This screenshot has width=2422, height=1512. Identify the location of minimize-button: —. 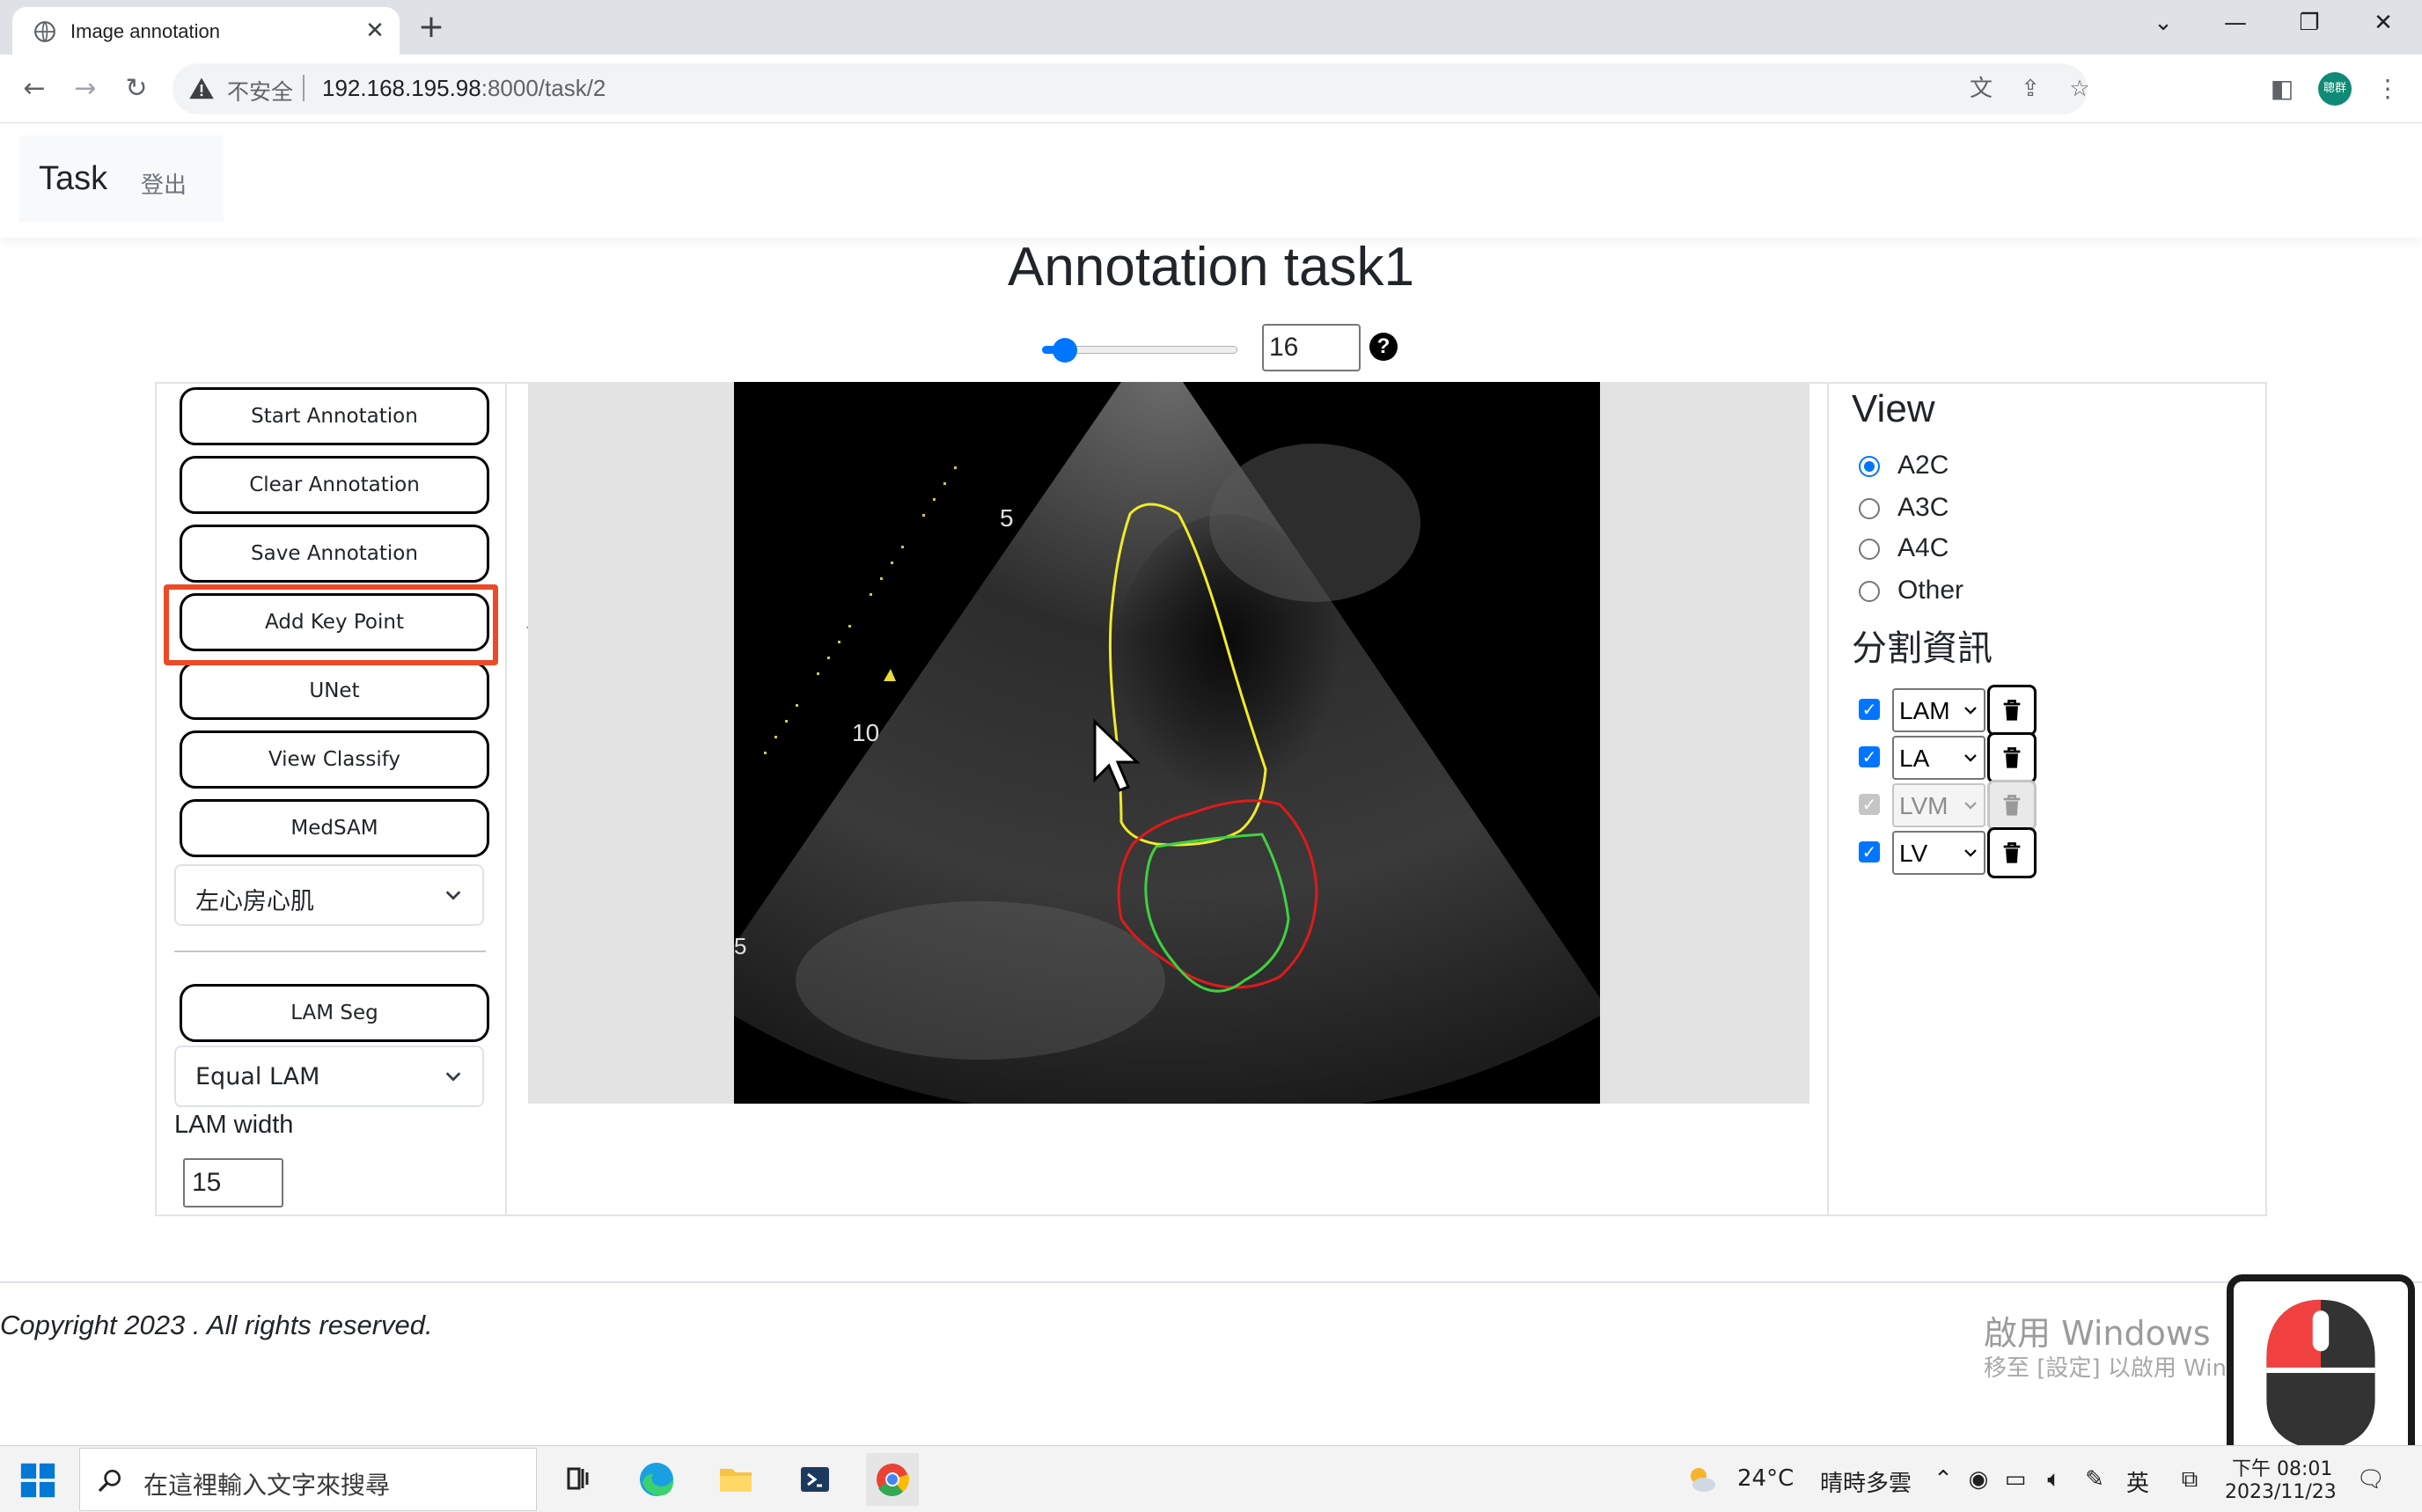
(2235, 22).